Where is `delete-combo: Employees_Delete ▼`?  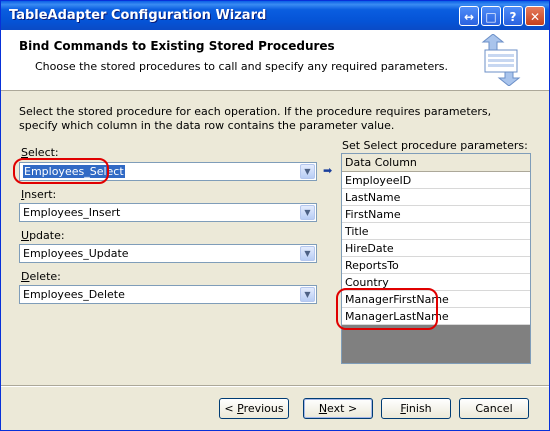
delete-combo: Employees_Delete ▼ is located at coordinates (168, 294).